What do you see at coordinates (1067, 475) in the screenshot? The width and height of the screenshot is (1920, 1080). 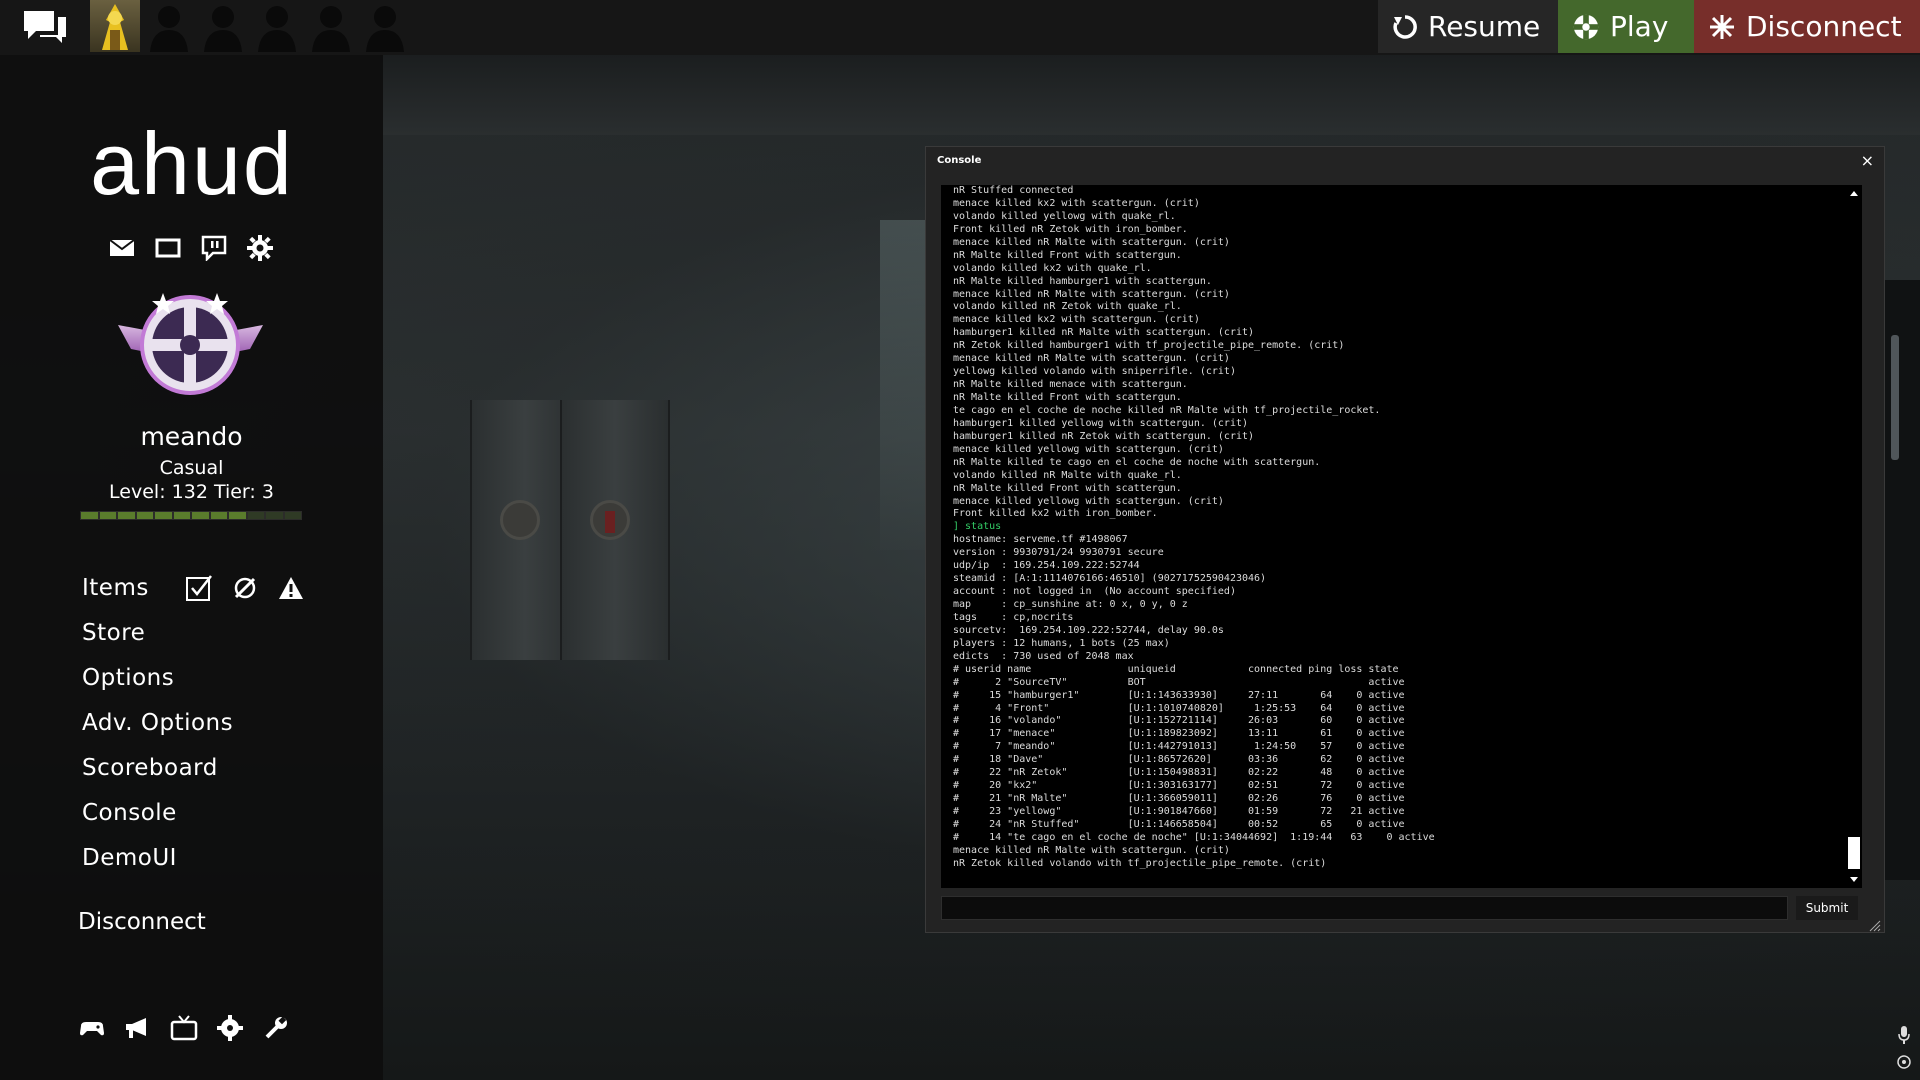 I see `console-line: volando killed nR Malte with quake_rl.` at bounding box center [1067, 475].